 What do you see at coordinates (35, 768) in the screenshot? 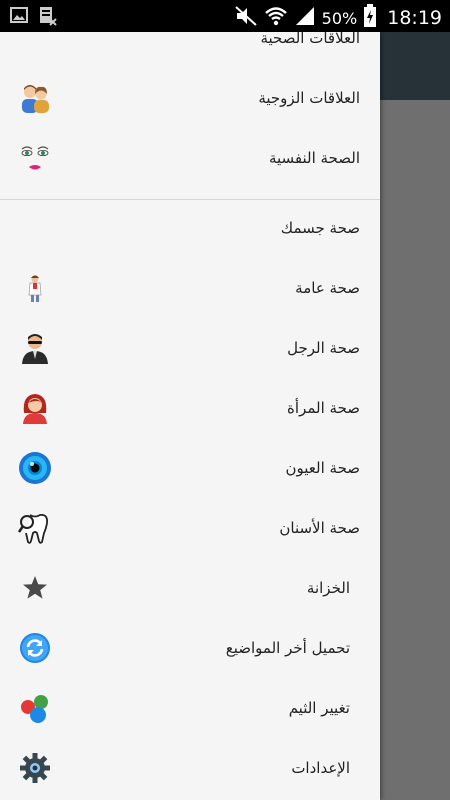
I see `gear-icon` at bounding box center [35, 768].